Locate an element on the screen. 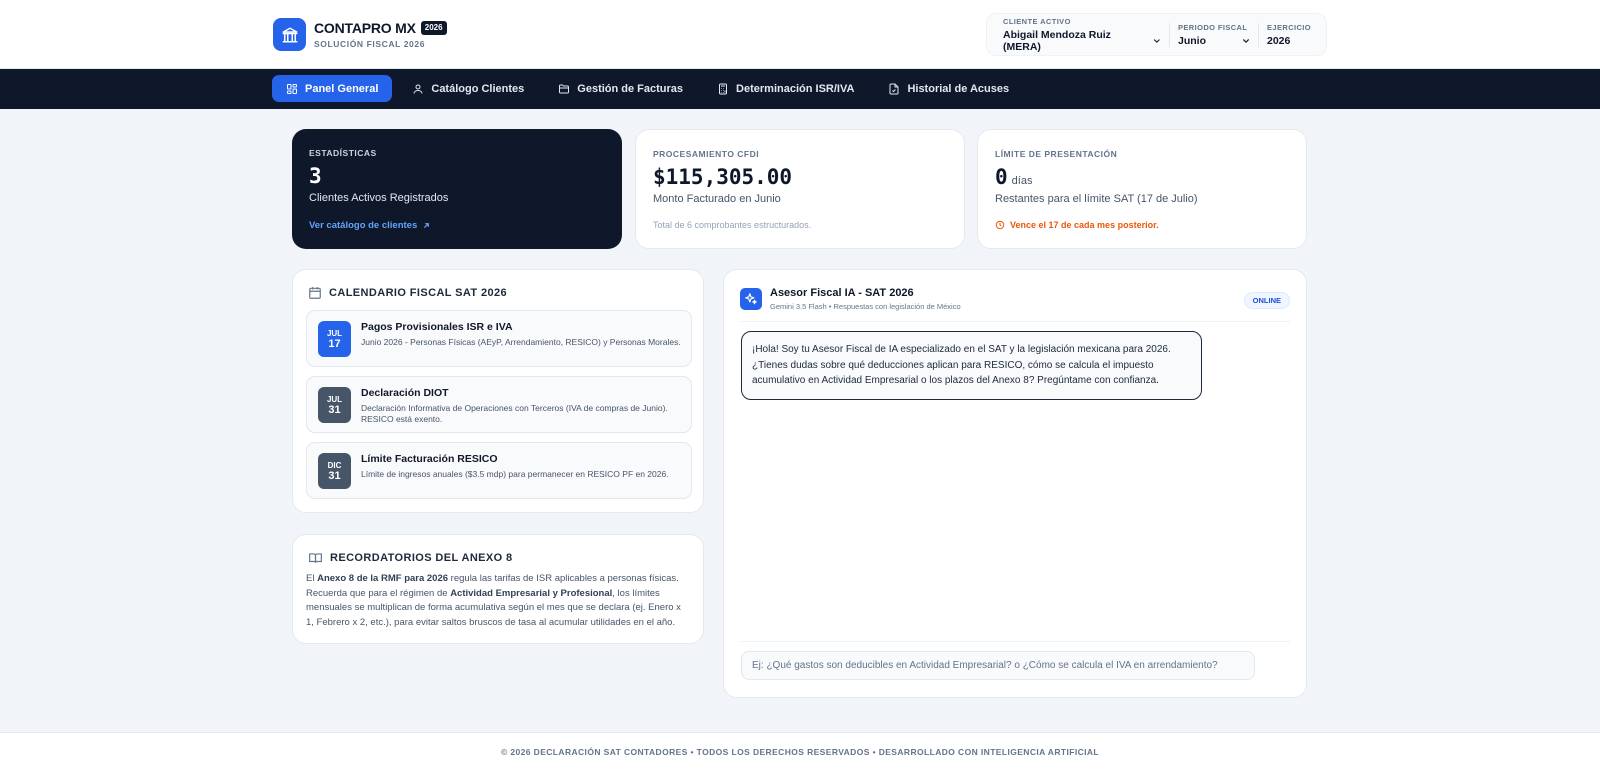 This screenshot has height=771, width=1600. status-badge: ONLINE is located at coordinates (1266, 300).